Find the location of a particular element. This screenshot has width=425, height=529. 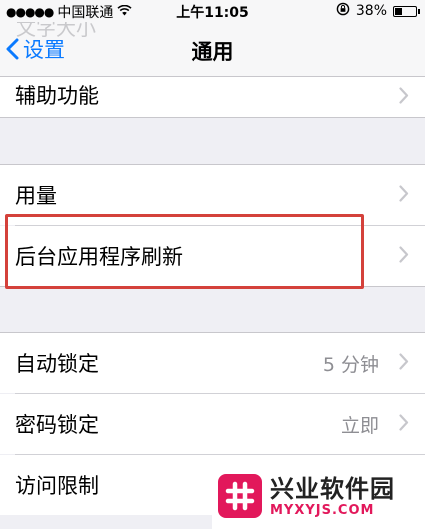

watermark-logo-icon is located at coordinates (240, 496).